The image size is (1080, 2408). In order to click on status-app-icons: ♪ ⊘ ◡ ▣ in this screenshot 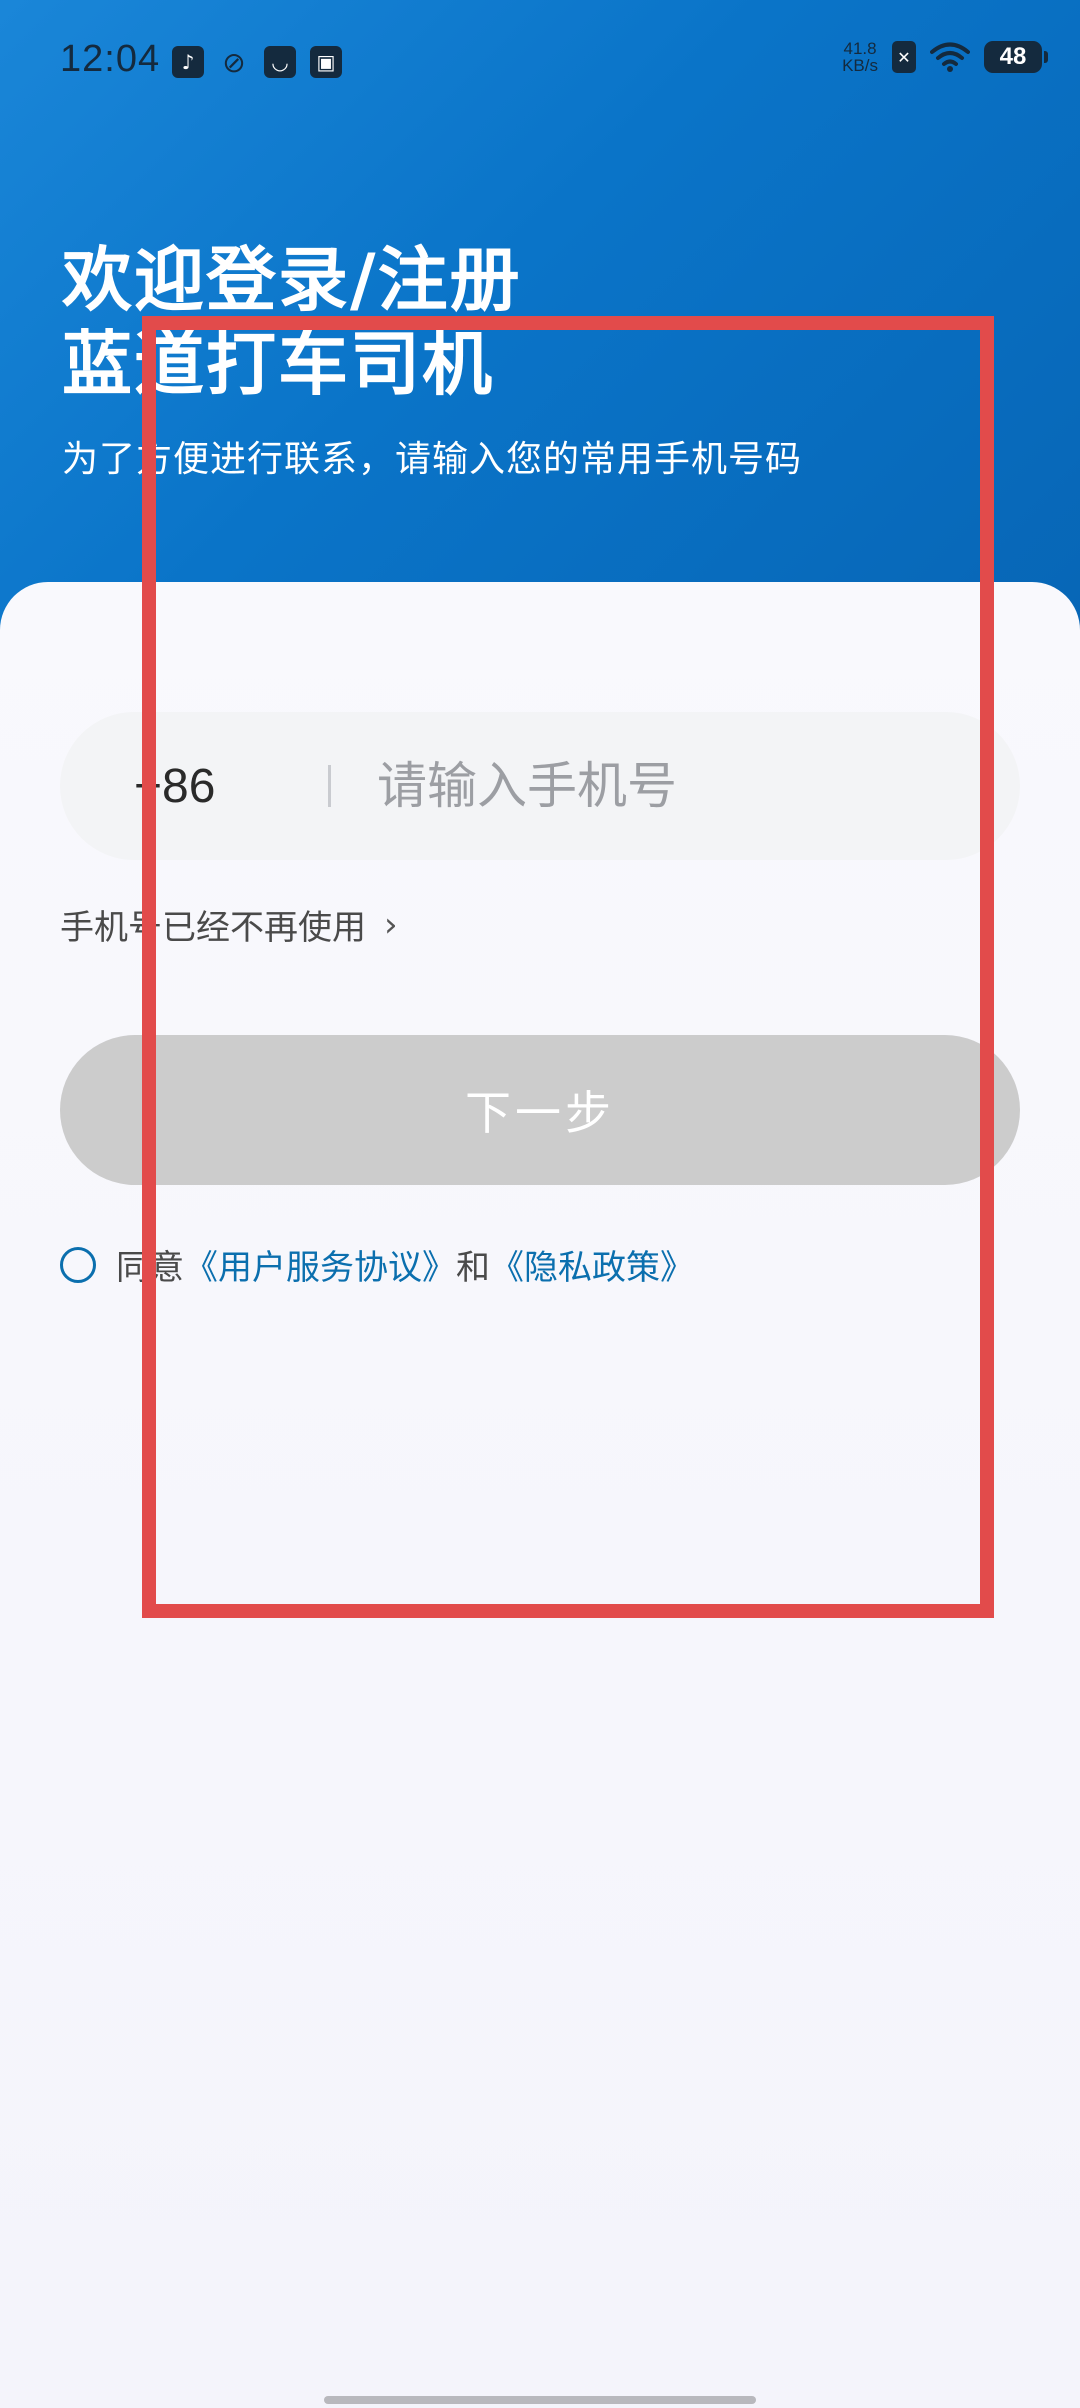, I will do `click(257, 62)`.